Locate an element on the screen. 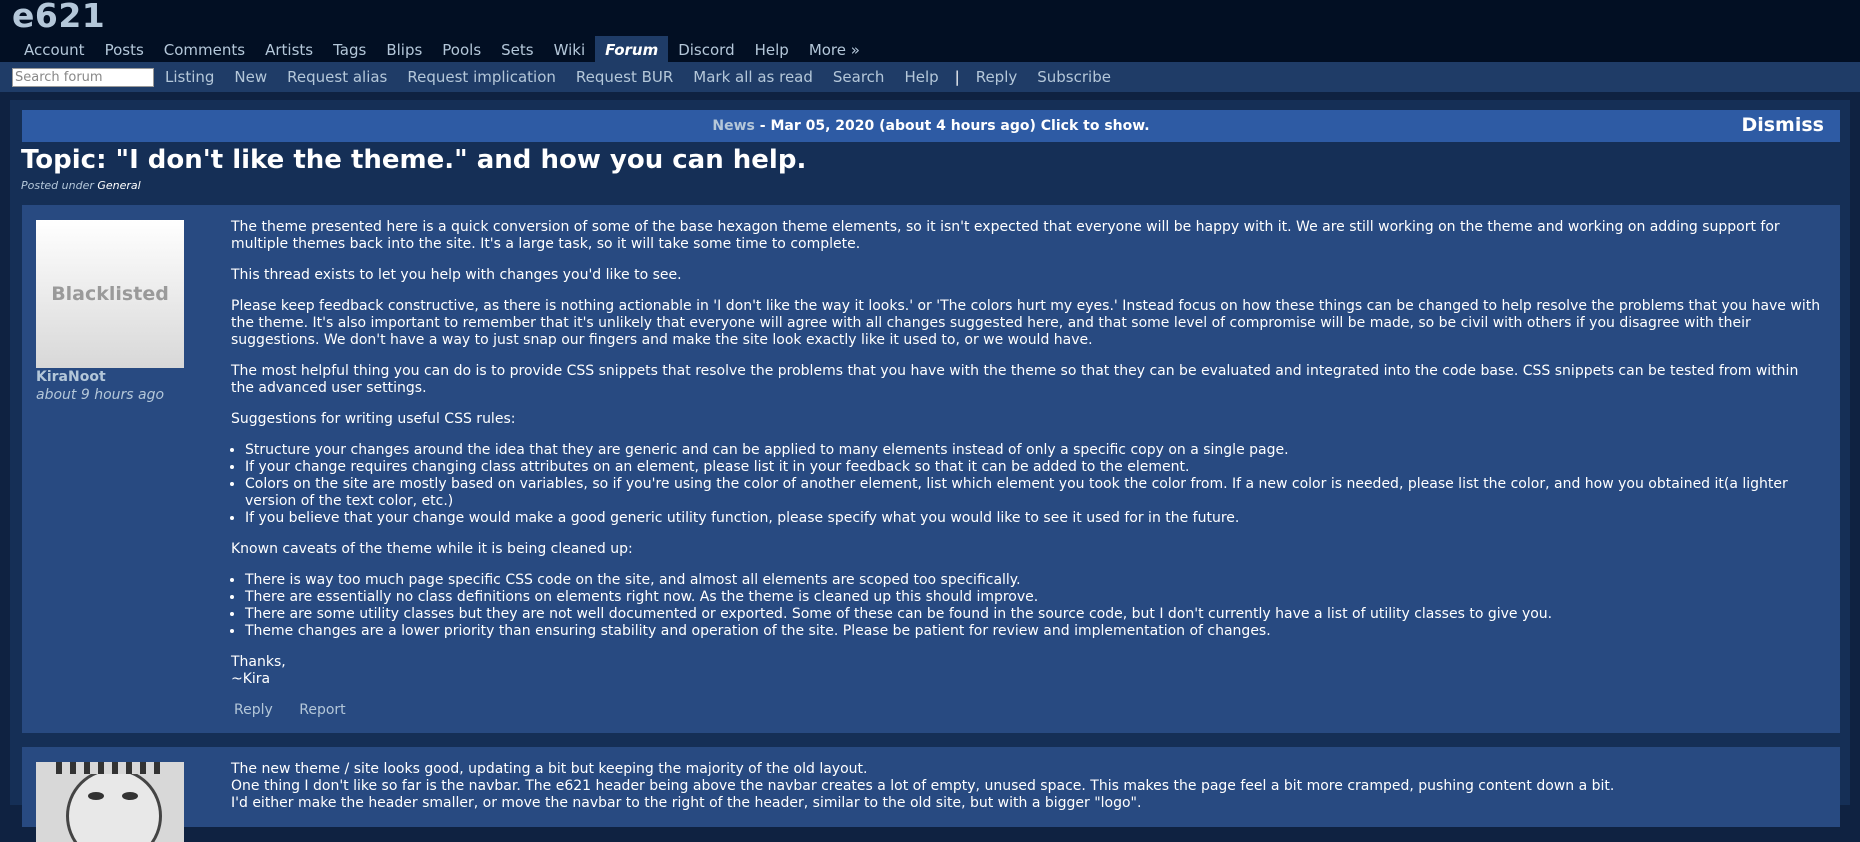  subnav-mark-all-read: Mark all as read is located at coordinates (753, 77).